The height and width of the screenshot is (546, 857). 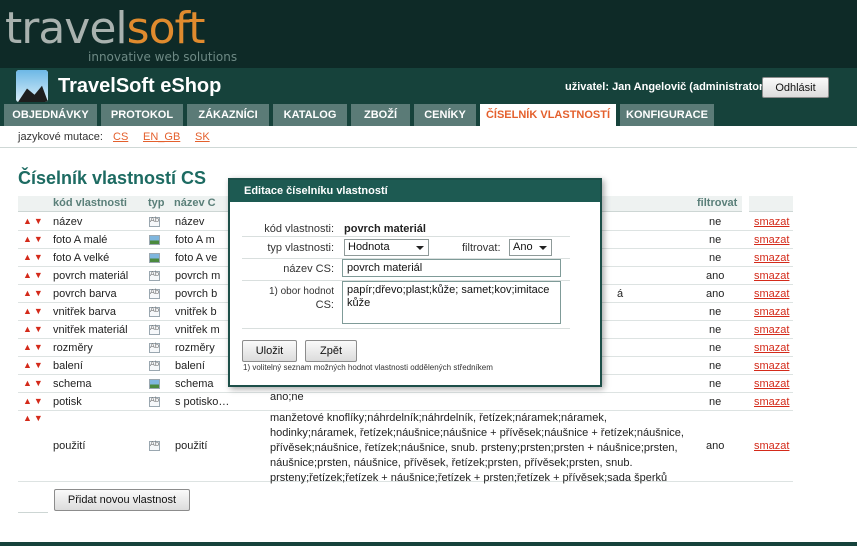 I want to click on lang-link-sk: SK, so click(x=202, y=137).